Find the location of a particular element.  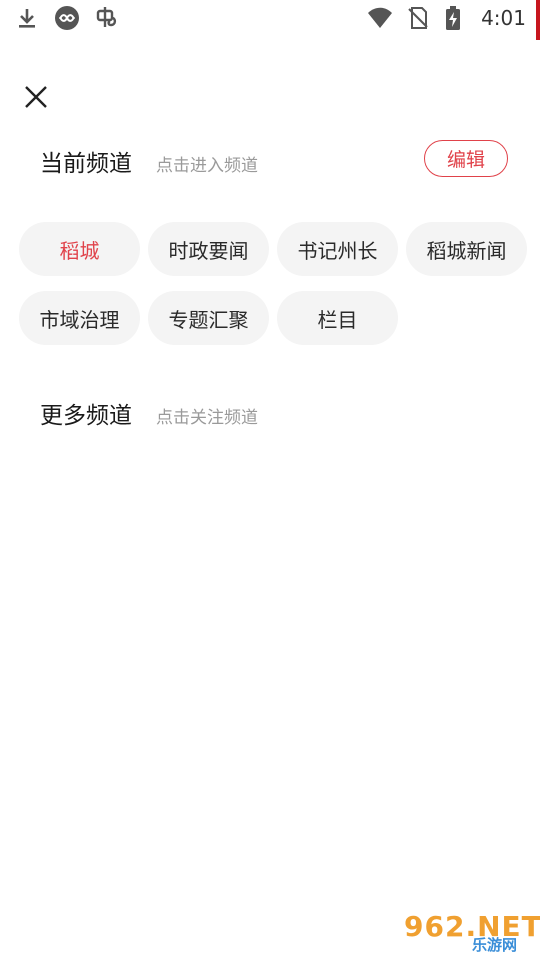

infinity-app-icon is located at coordinates (67, 18).